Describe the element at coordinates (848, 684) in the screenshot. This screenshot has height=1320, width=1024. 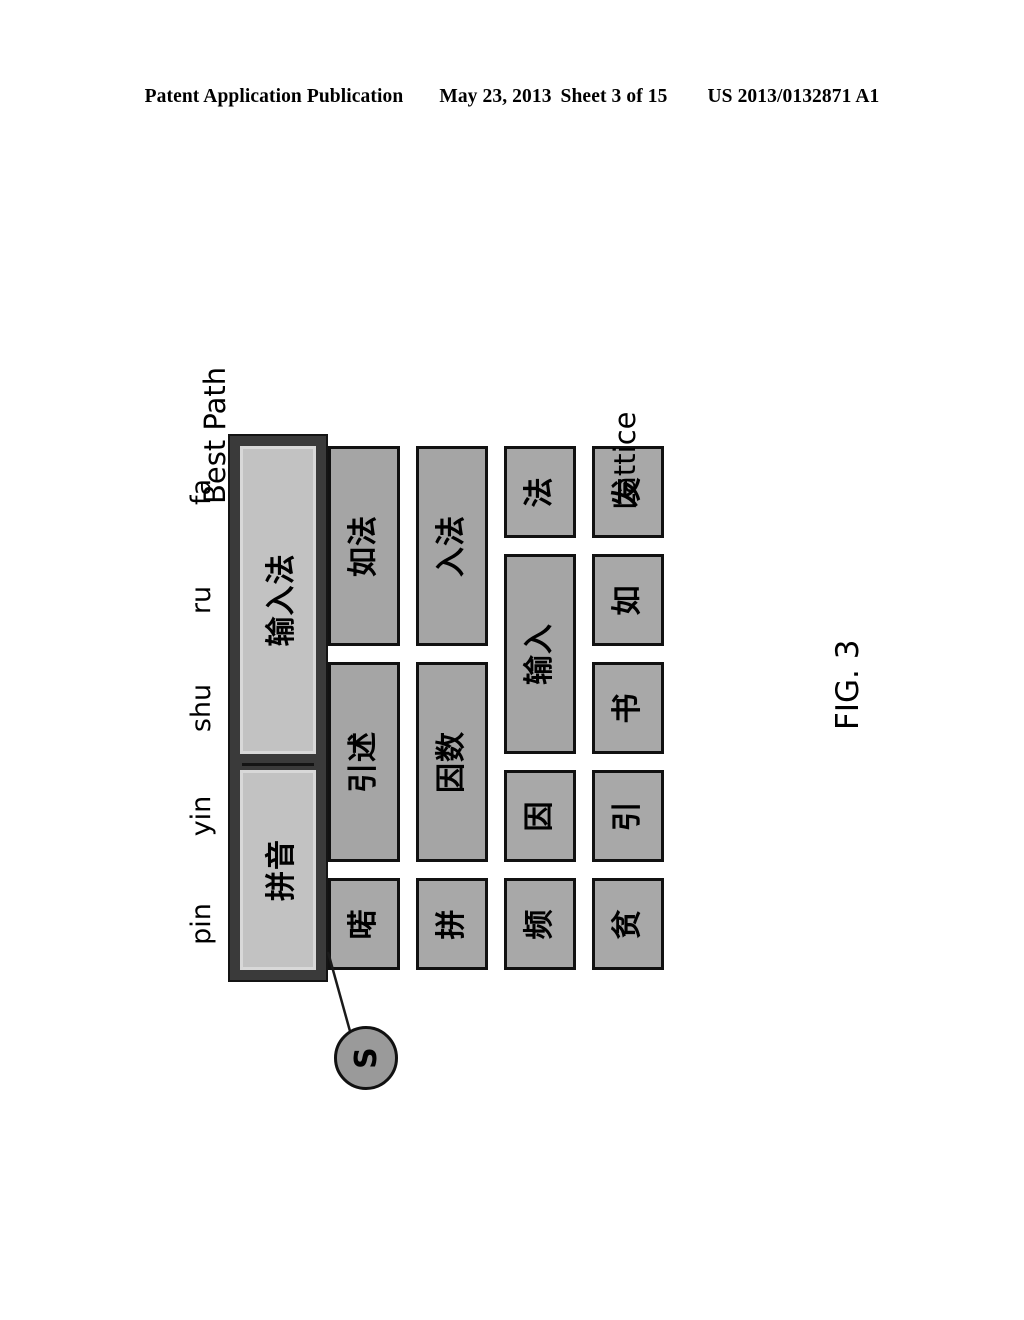
I see `figure-caption: FIG. 3` at that location.